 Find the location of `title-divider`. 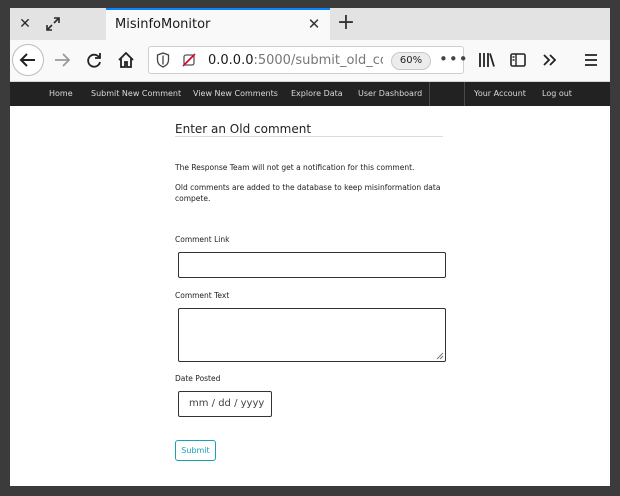

title-divider is located at coordinates (309, 136).